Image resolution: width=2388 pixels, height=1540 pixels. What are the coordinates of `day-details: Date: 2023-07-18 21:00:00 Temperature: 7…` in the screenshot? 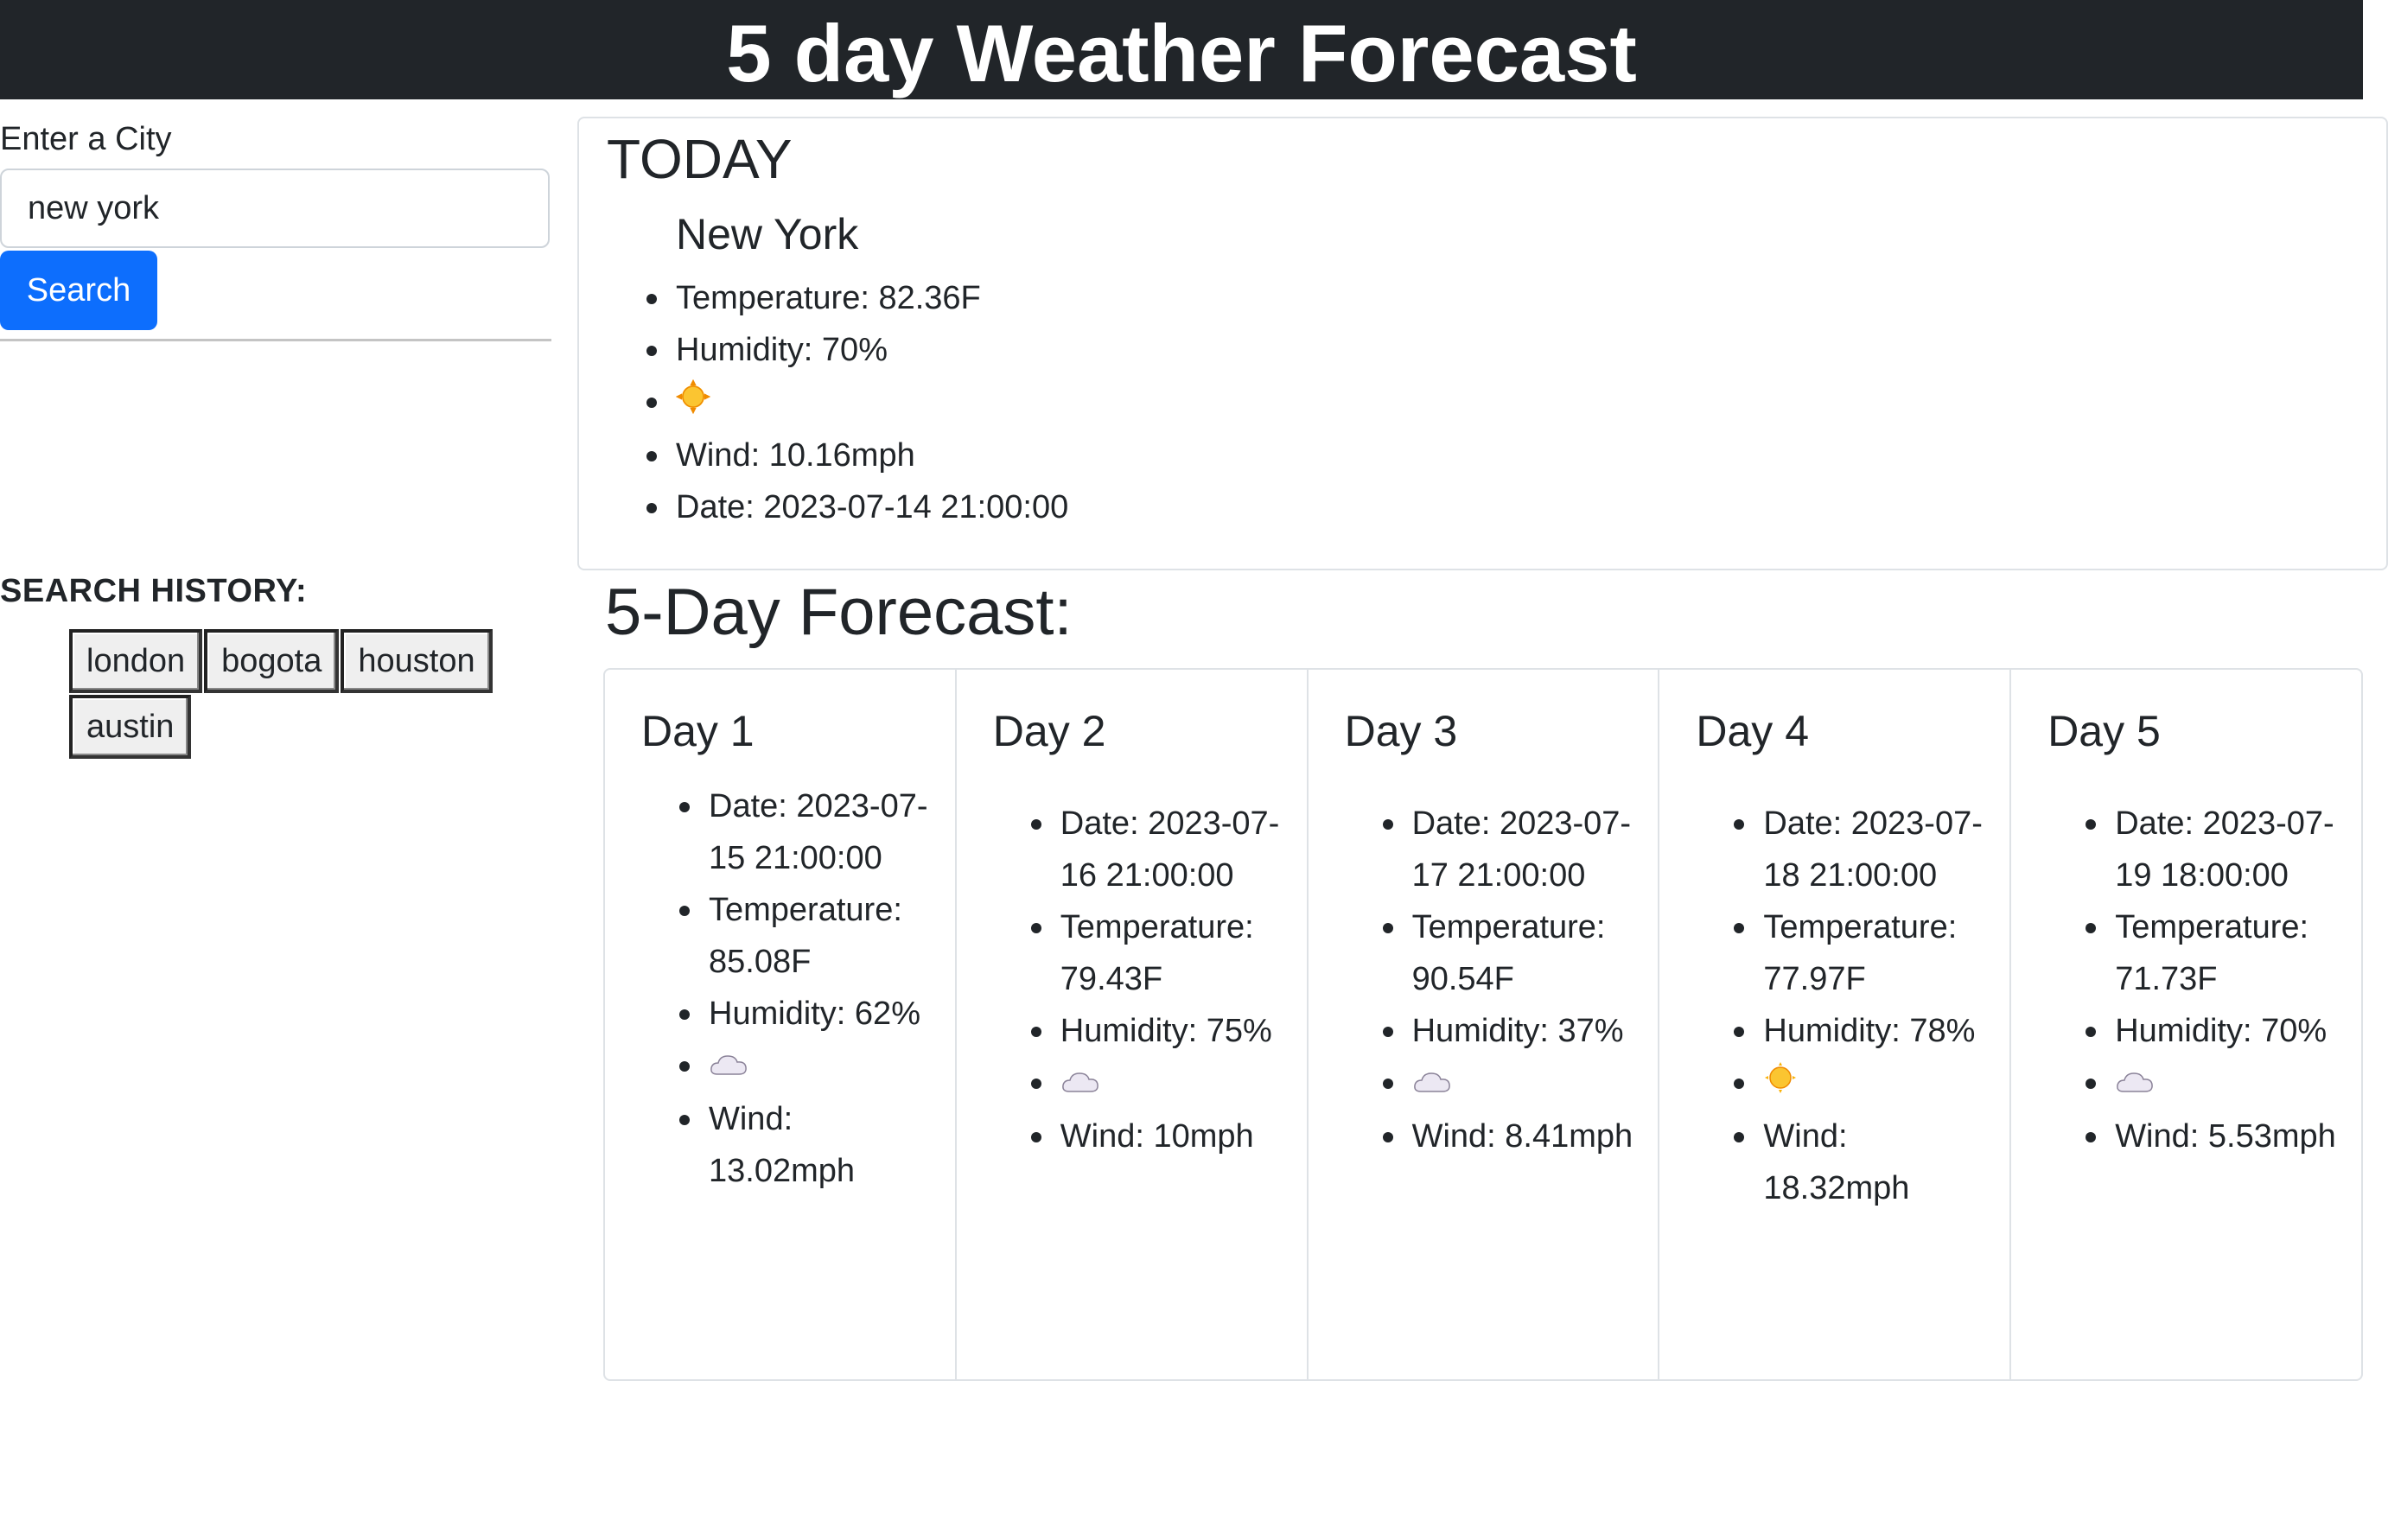 It's located at (1861, 1006).